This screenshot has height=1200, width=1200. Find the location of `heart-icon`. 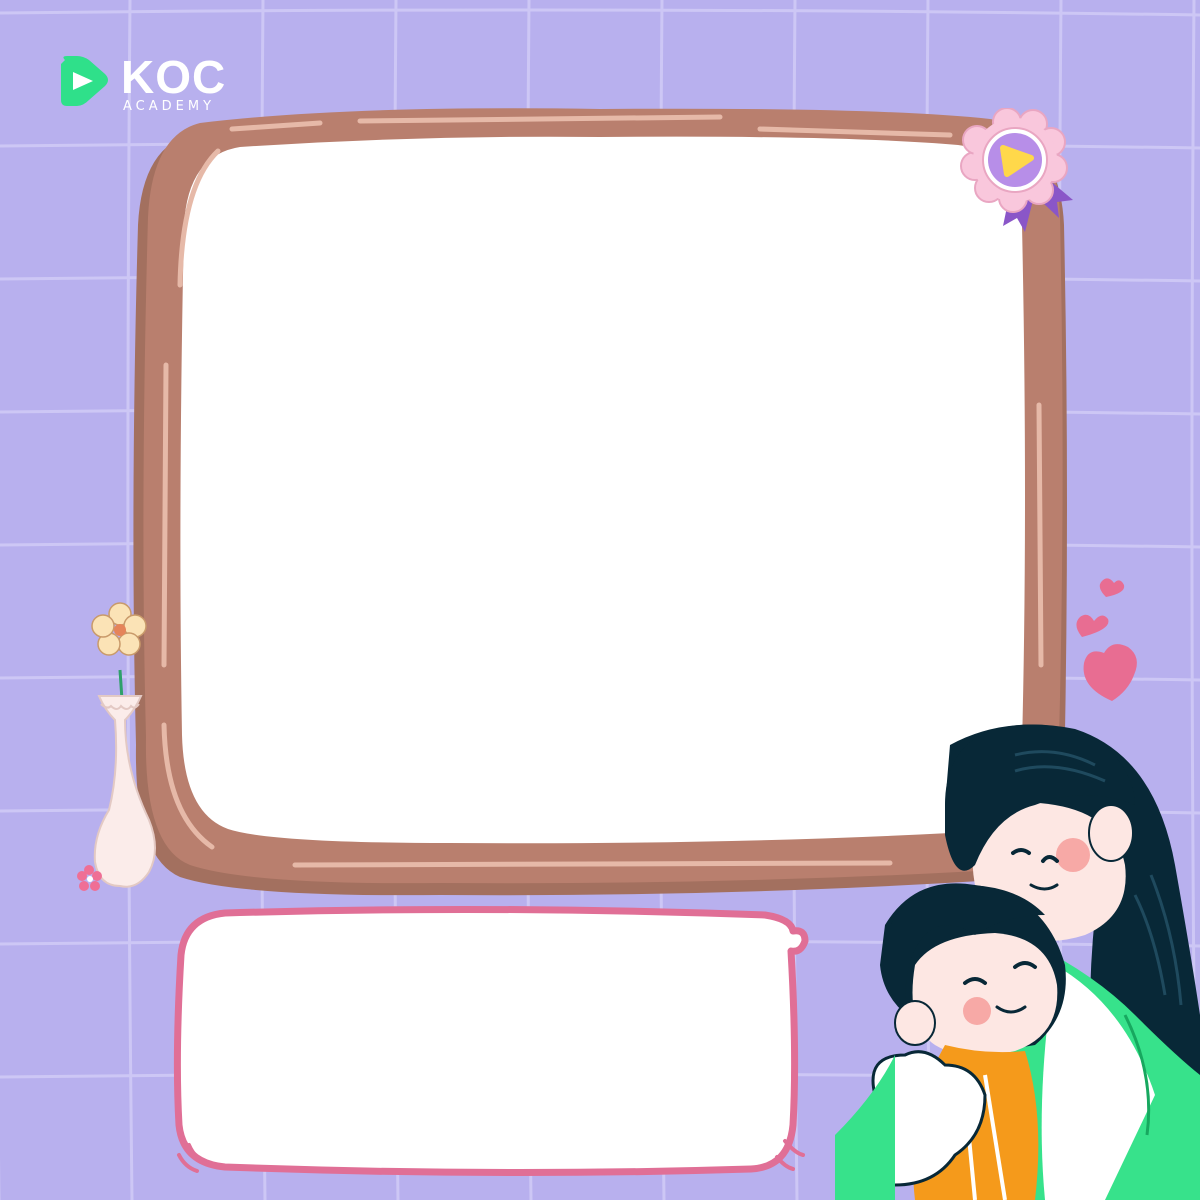

heart-icon is located at coordinates (1106, 639).